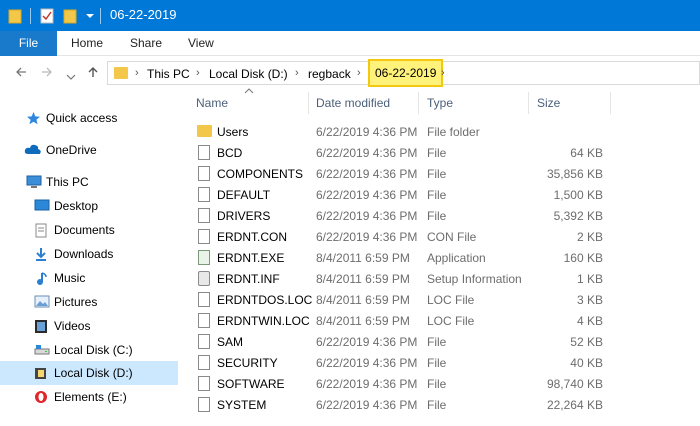  I want to click on separator, so click(100, 16).